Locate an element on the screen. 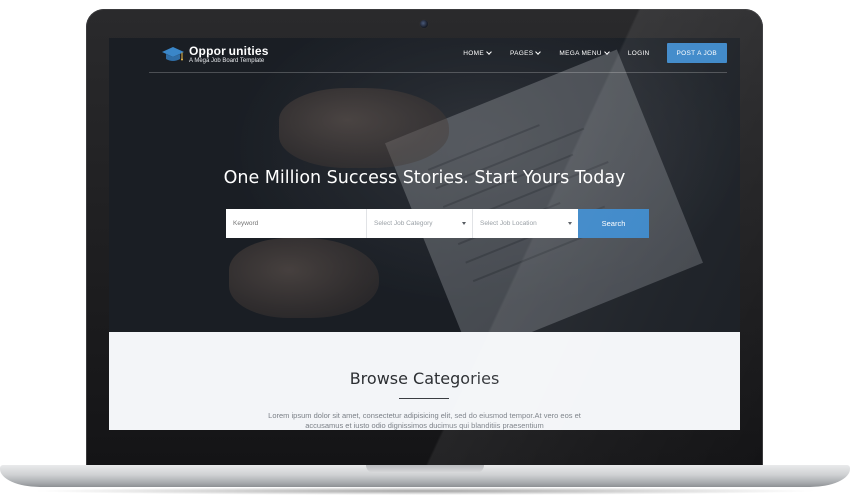 This screenshot has width=850, height=501. search-button: Search is located at coordinates (613, 223).